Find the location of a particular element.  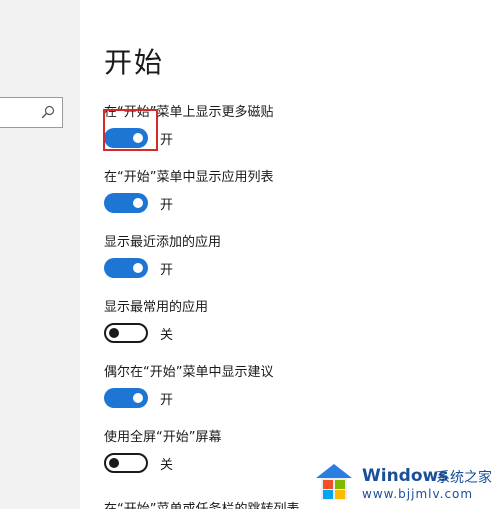

search-box is located at coordinates (31, 112).